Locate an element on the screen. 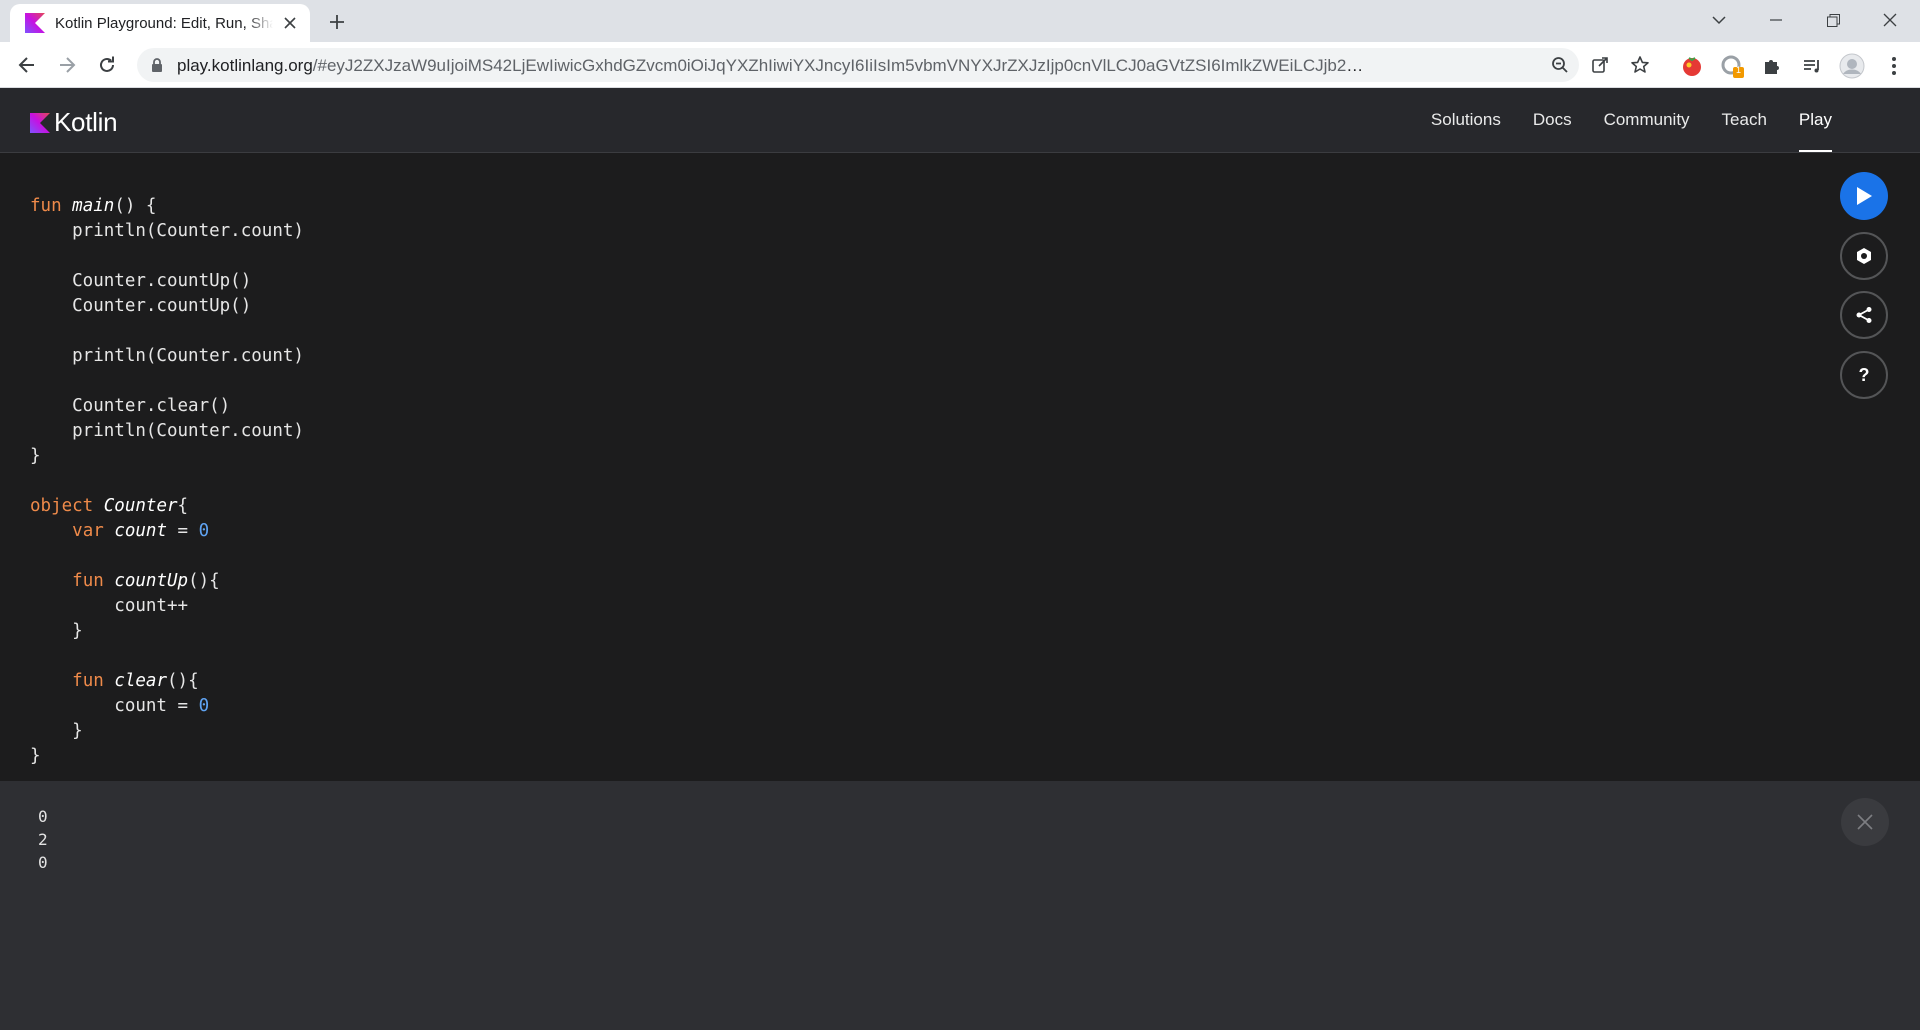  code-token: count++ is located at coordinates (109, 606).